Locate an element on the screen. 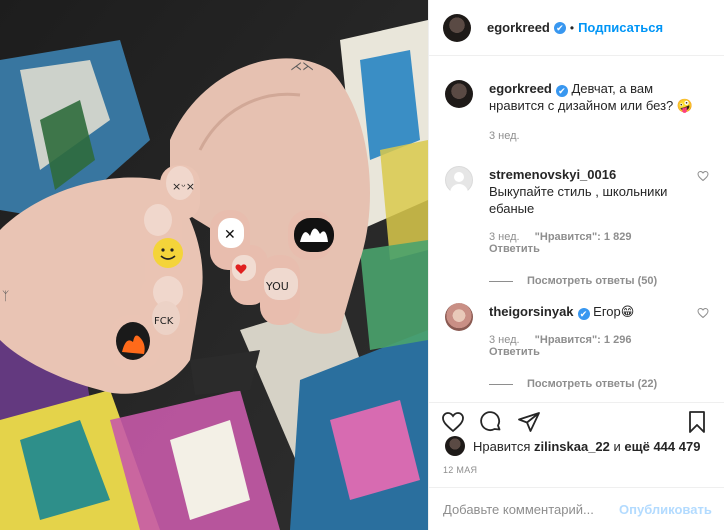  comment-text: Выкупайте стиль , школьники ебаные is located at coordinates (578, 200).